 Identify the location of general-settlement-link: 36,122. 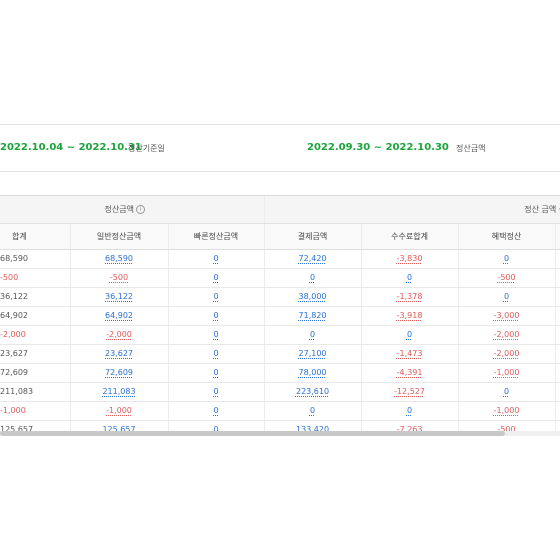
(119, 296).